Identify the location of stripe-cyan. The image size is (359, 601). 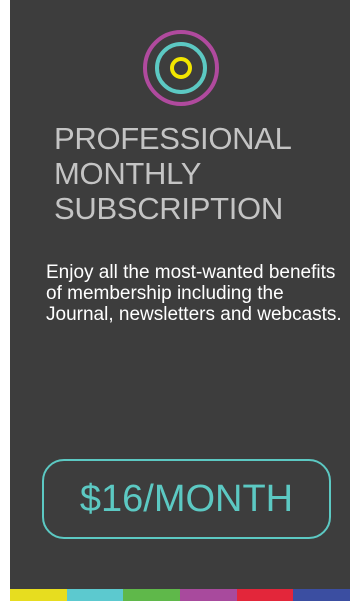
(95, 595).